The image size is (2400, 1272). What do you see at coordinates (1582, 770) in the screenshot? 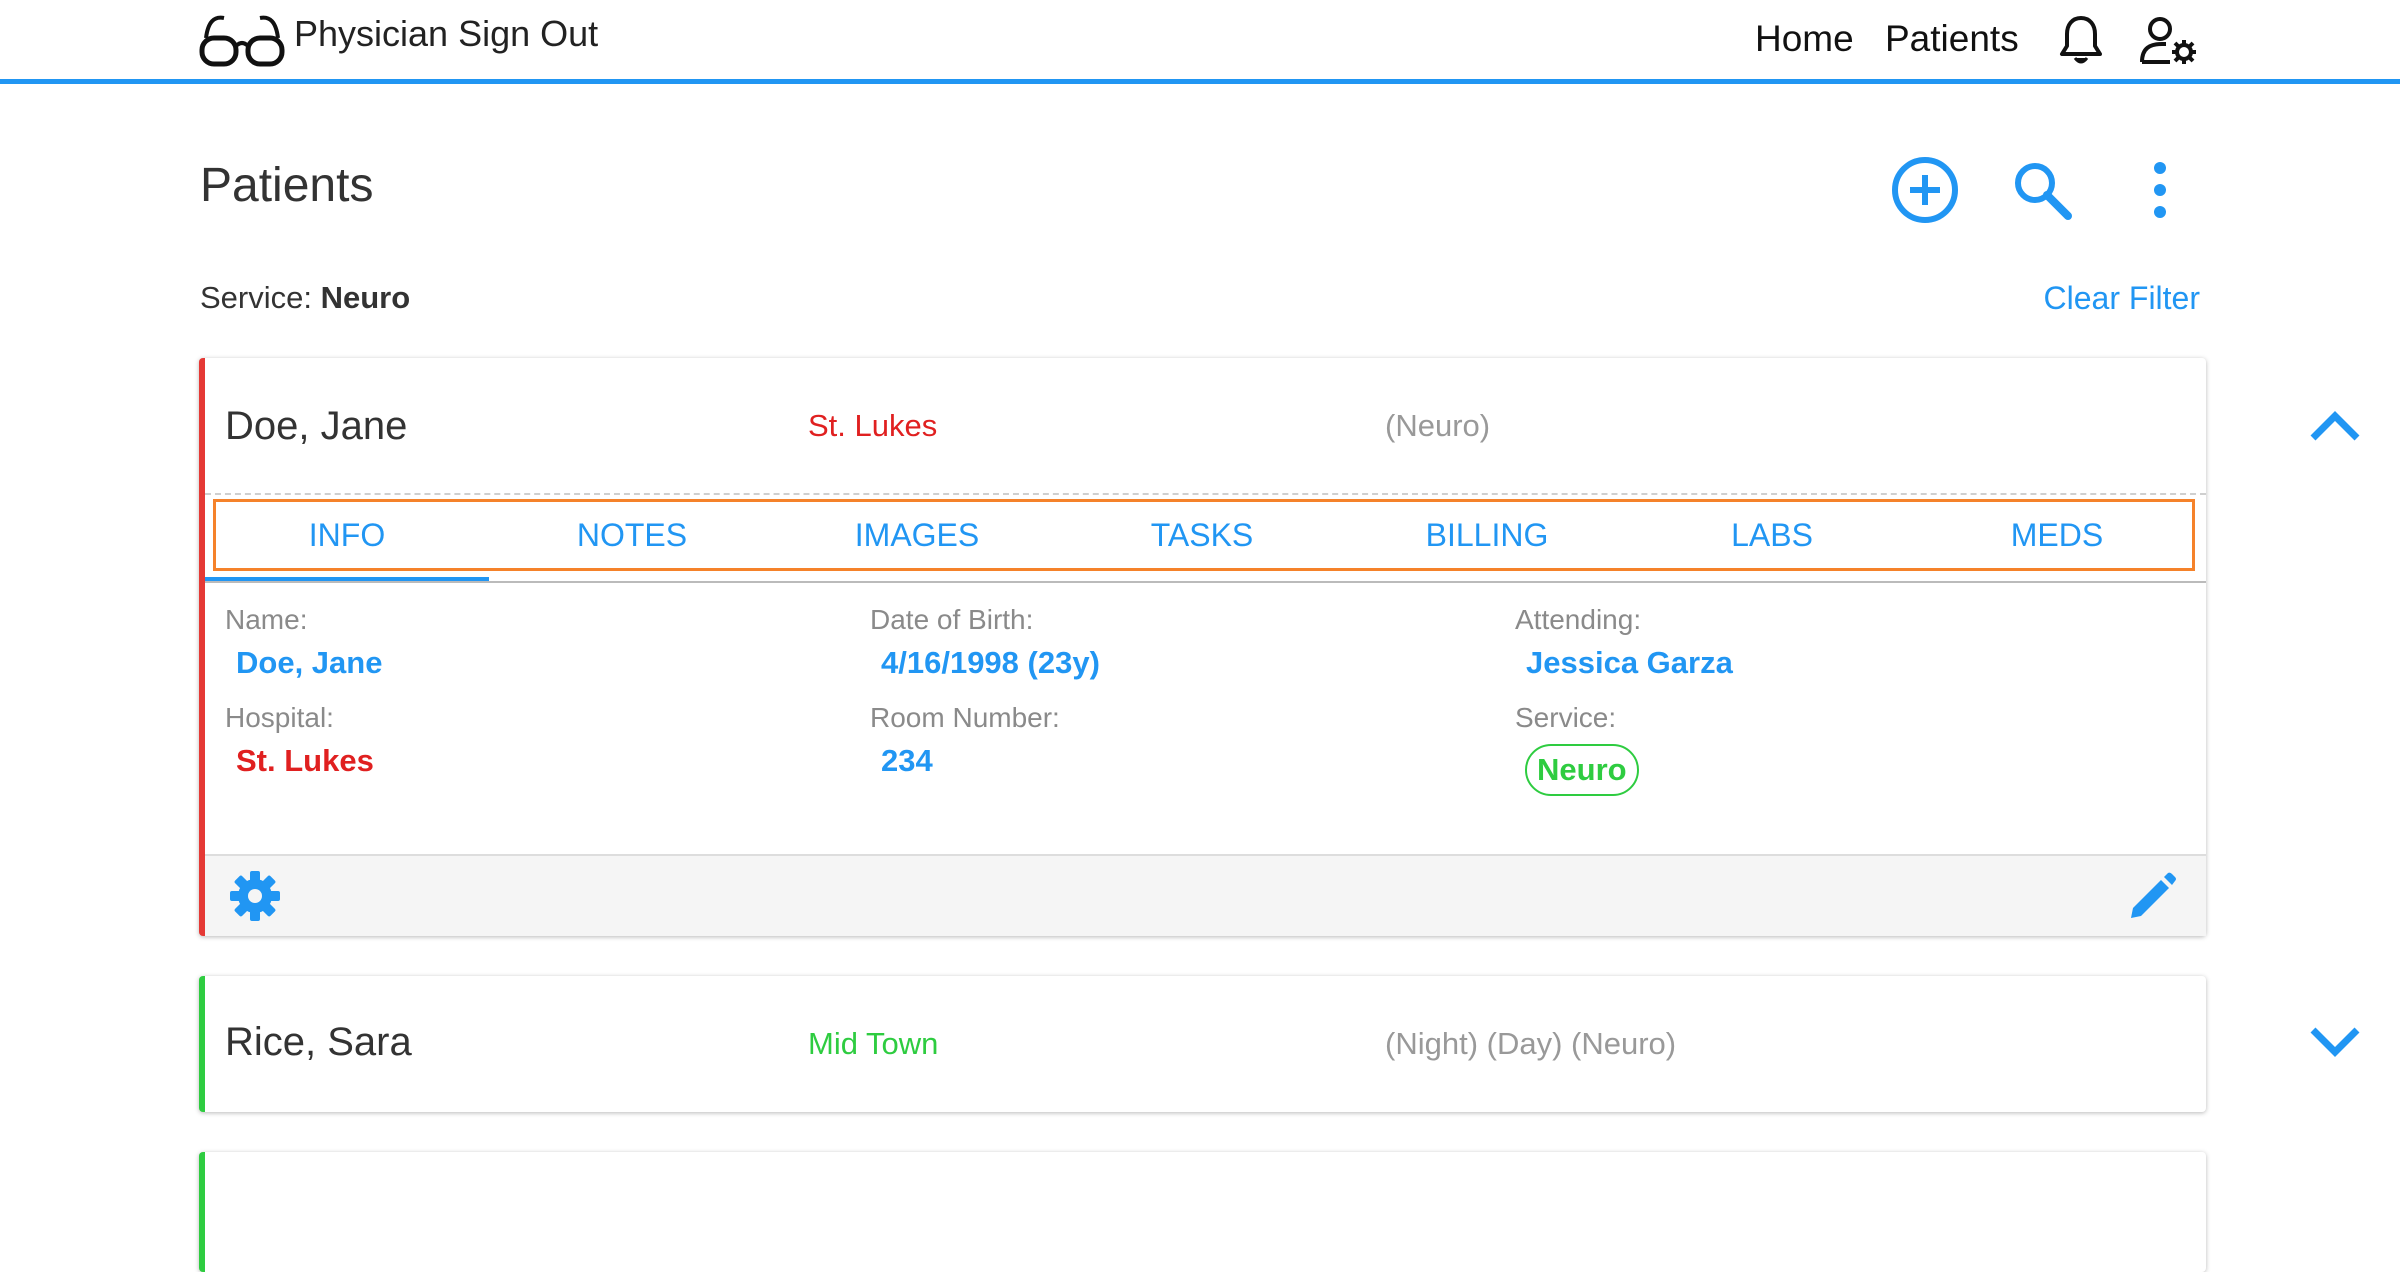
I see `service-chip: Neuro` at bounding box center [1582, 770].